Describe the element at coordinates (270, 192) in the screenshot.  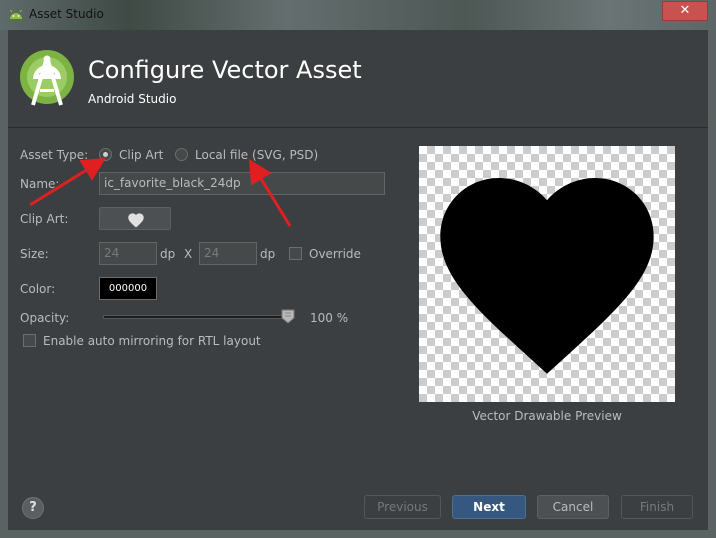
I see `annotation-arrow-local-file` at that location.